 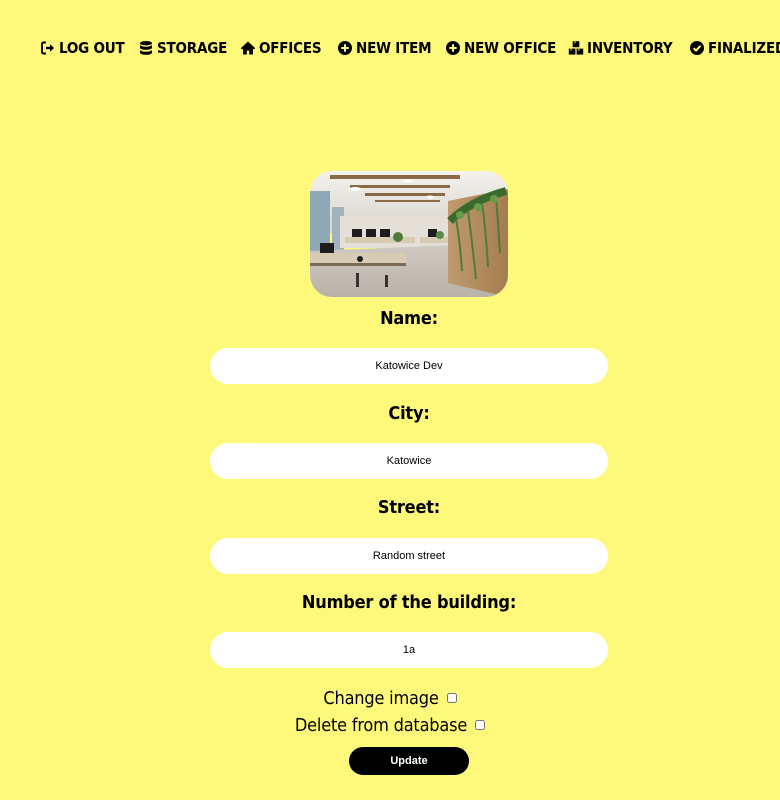 I want to click on city-label: City:, so click(x=409, y=413).